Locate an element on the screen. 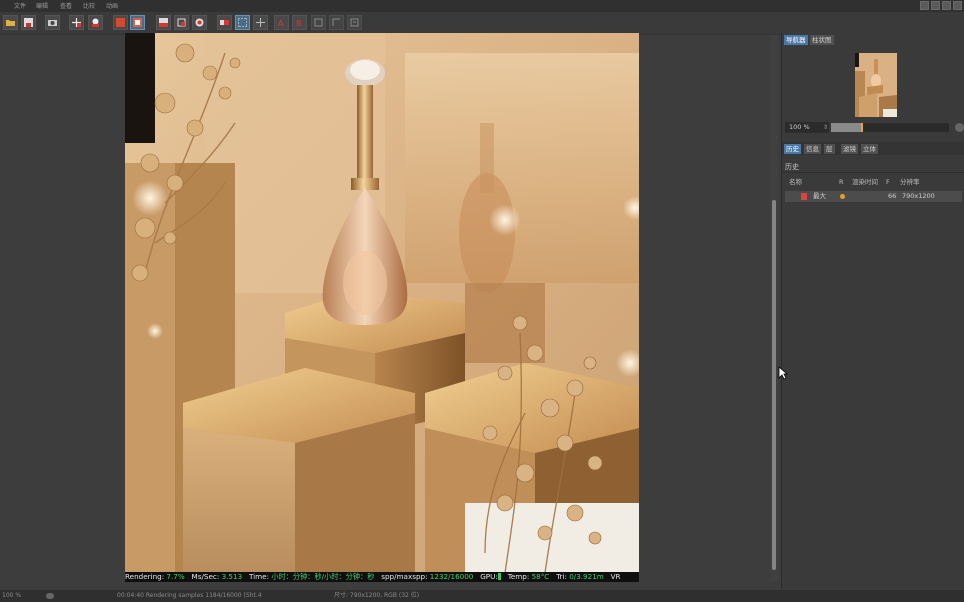 This screenshot has width=964, height=602. split-icon is located at coordinates (260, 22).